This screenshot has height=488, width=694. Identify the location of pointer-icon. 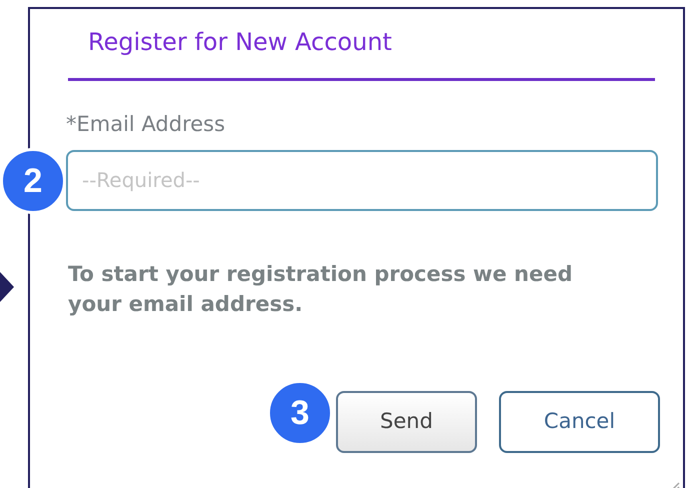
(7, 287).